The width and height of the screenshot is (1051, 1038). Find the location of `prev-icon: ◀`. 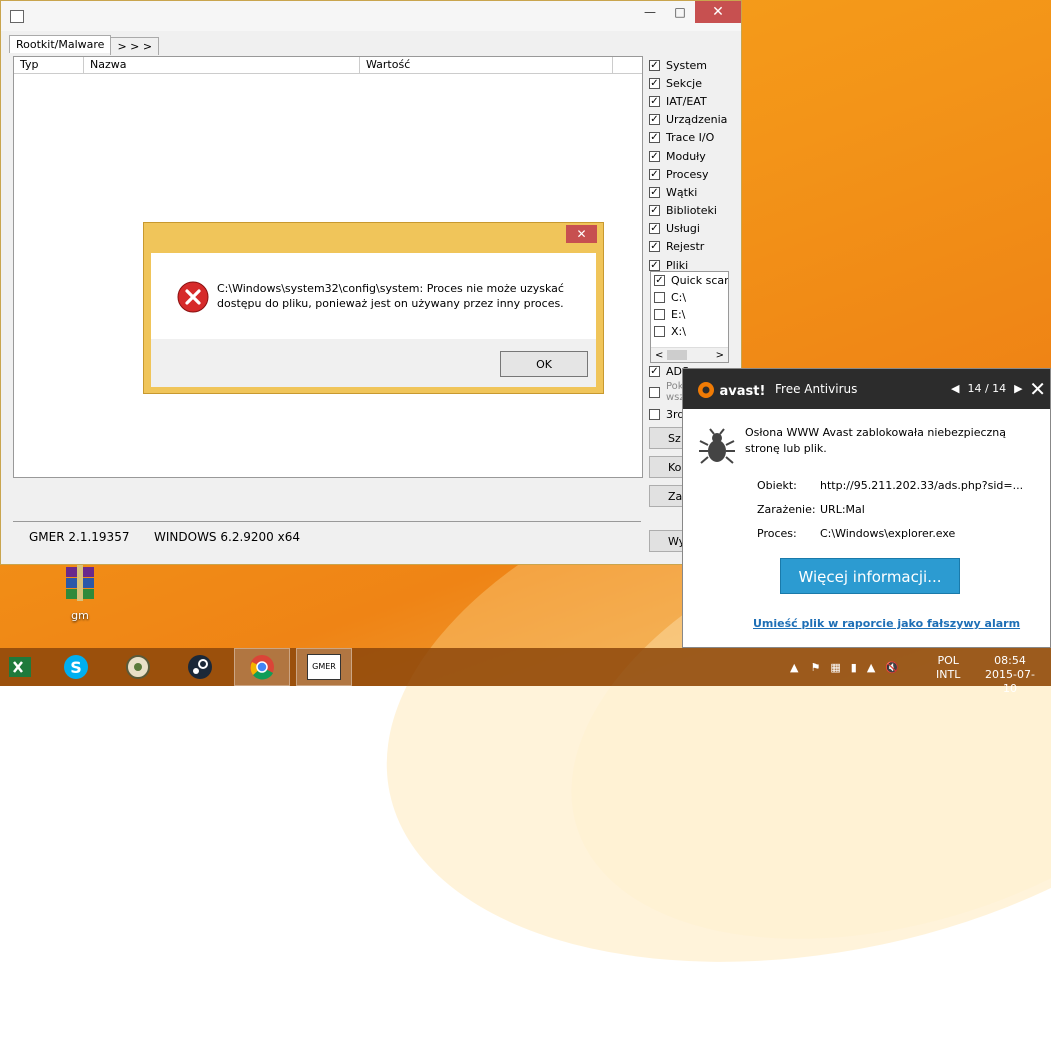

prev-icon: ◀ is located at coordinates (955, 388).